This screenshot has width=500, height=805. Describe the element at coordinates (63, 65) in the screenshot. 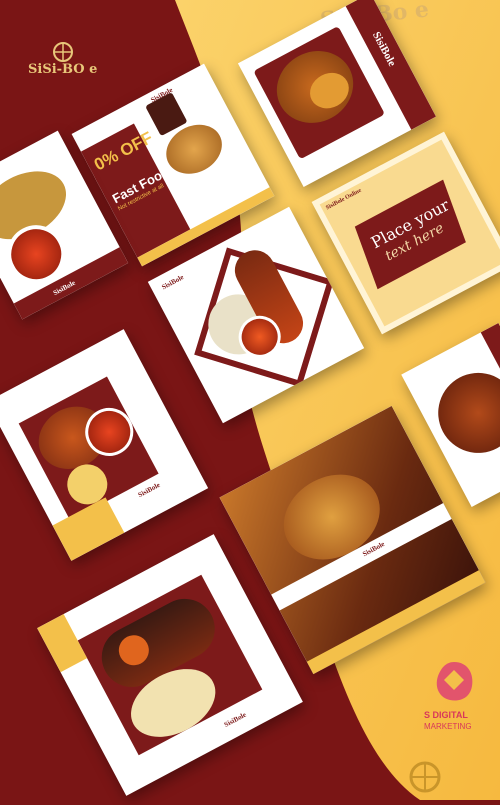

I see `brand-logo-left: SiSi-BO e` at that location.